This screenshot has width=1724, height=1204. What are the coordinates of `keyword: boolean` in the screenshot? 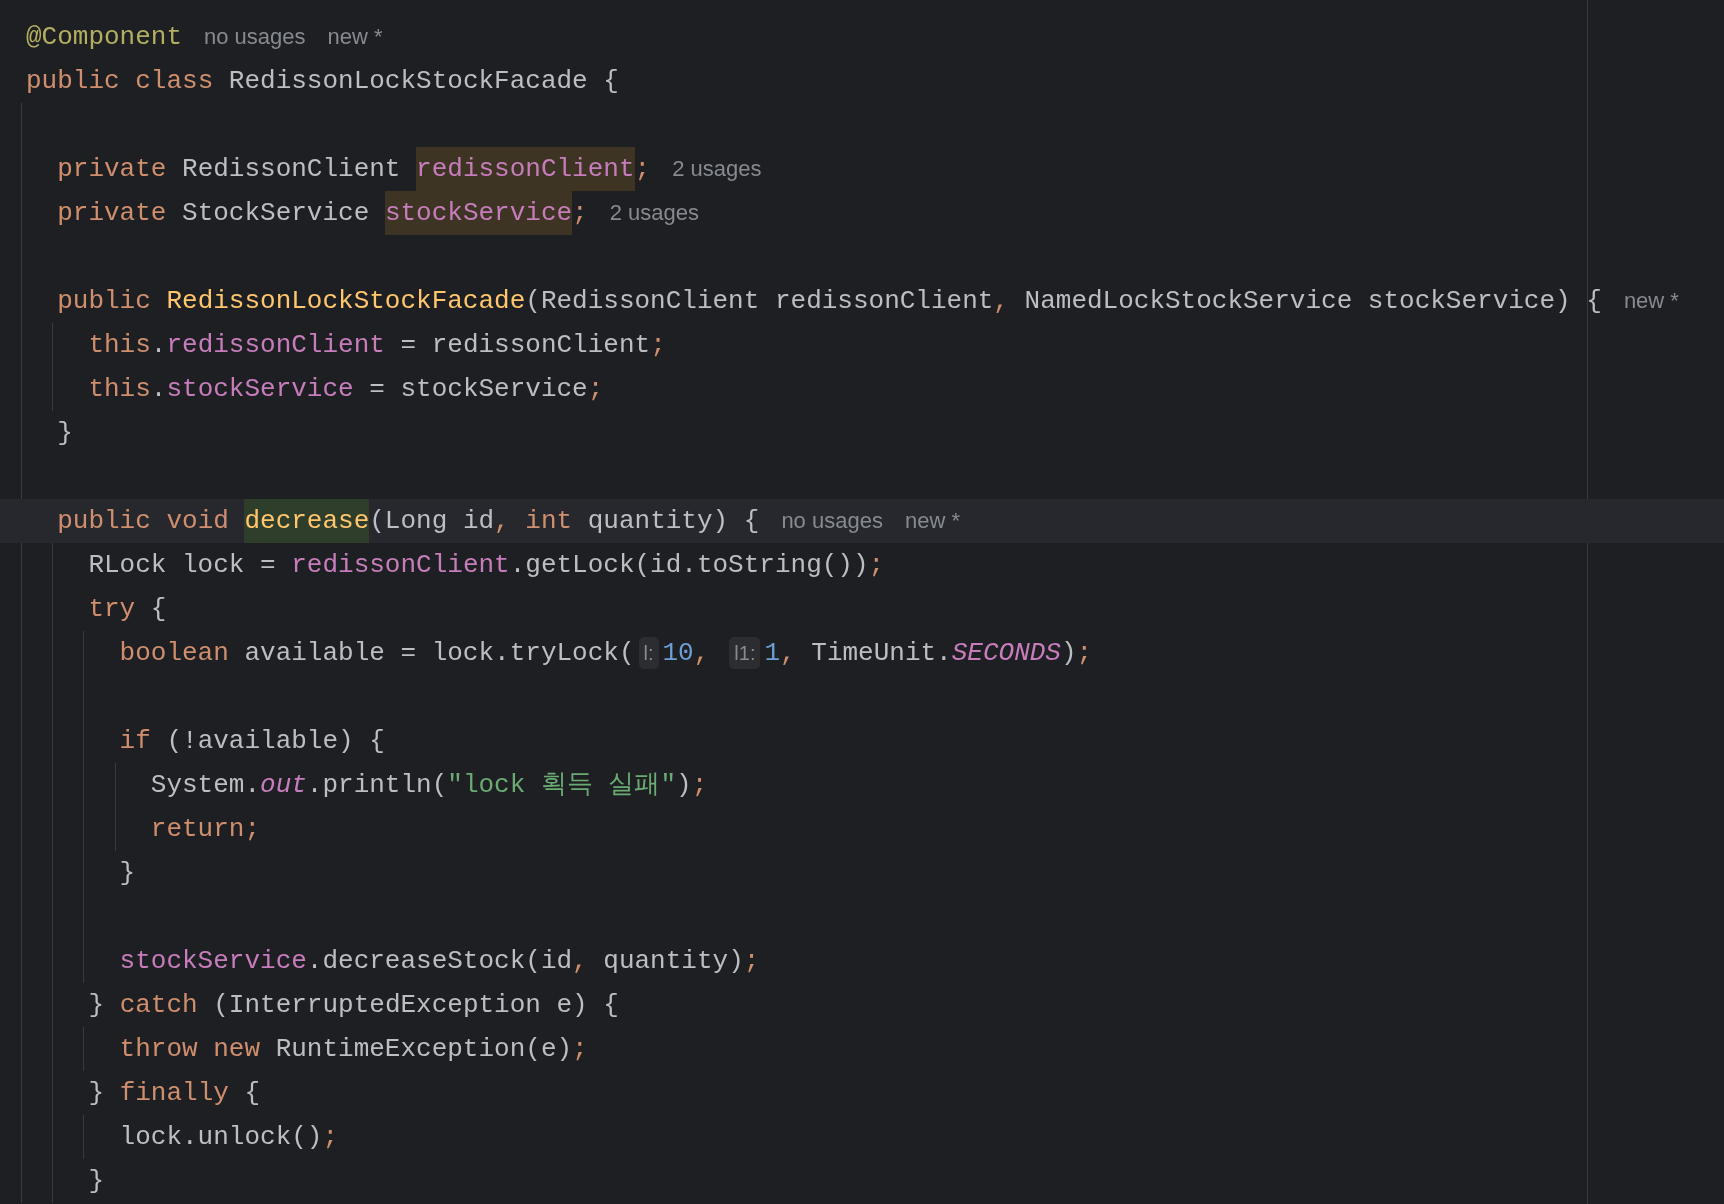 It's located at (174, 653).